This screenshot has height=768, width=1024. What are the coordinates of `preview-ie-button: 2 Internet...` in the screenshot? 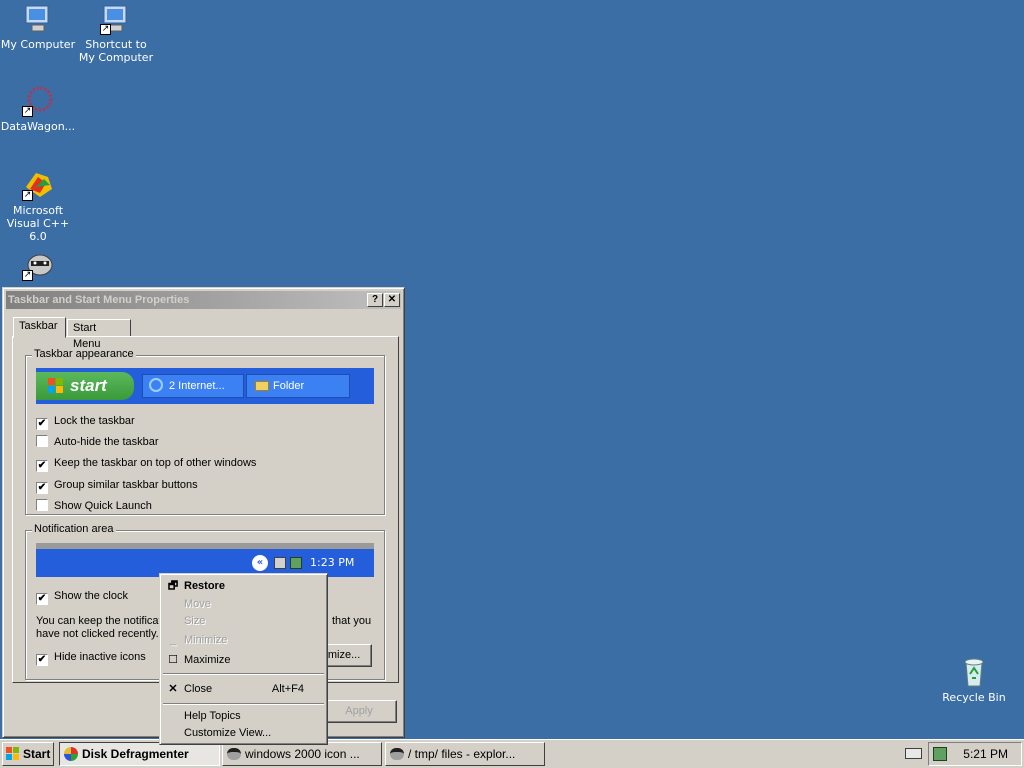 It's located at (193, 386).